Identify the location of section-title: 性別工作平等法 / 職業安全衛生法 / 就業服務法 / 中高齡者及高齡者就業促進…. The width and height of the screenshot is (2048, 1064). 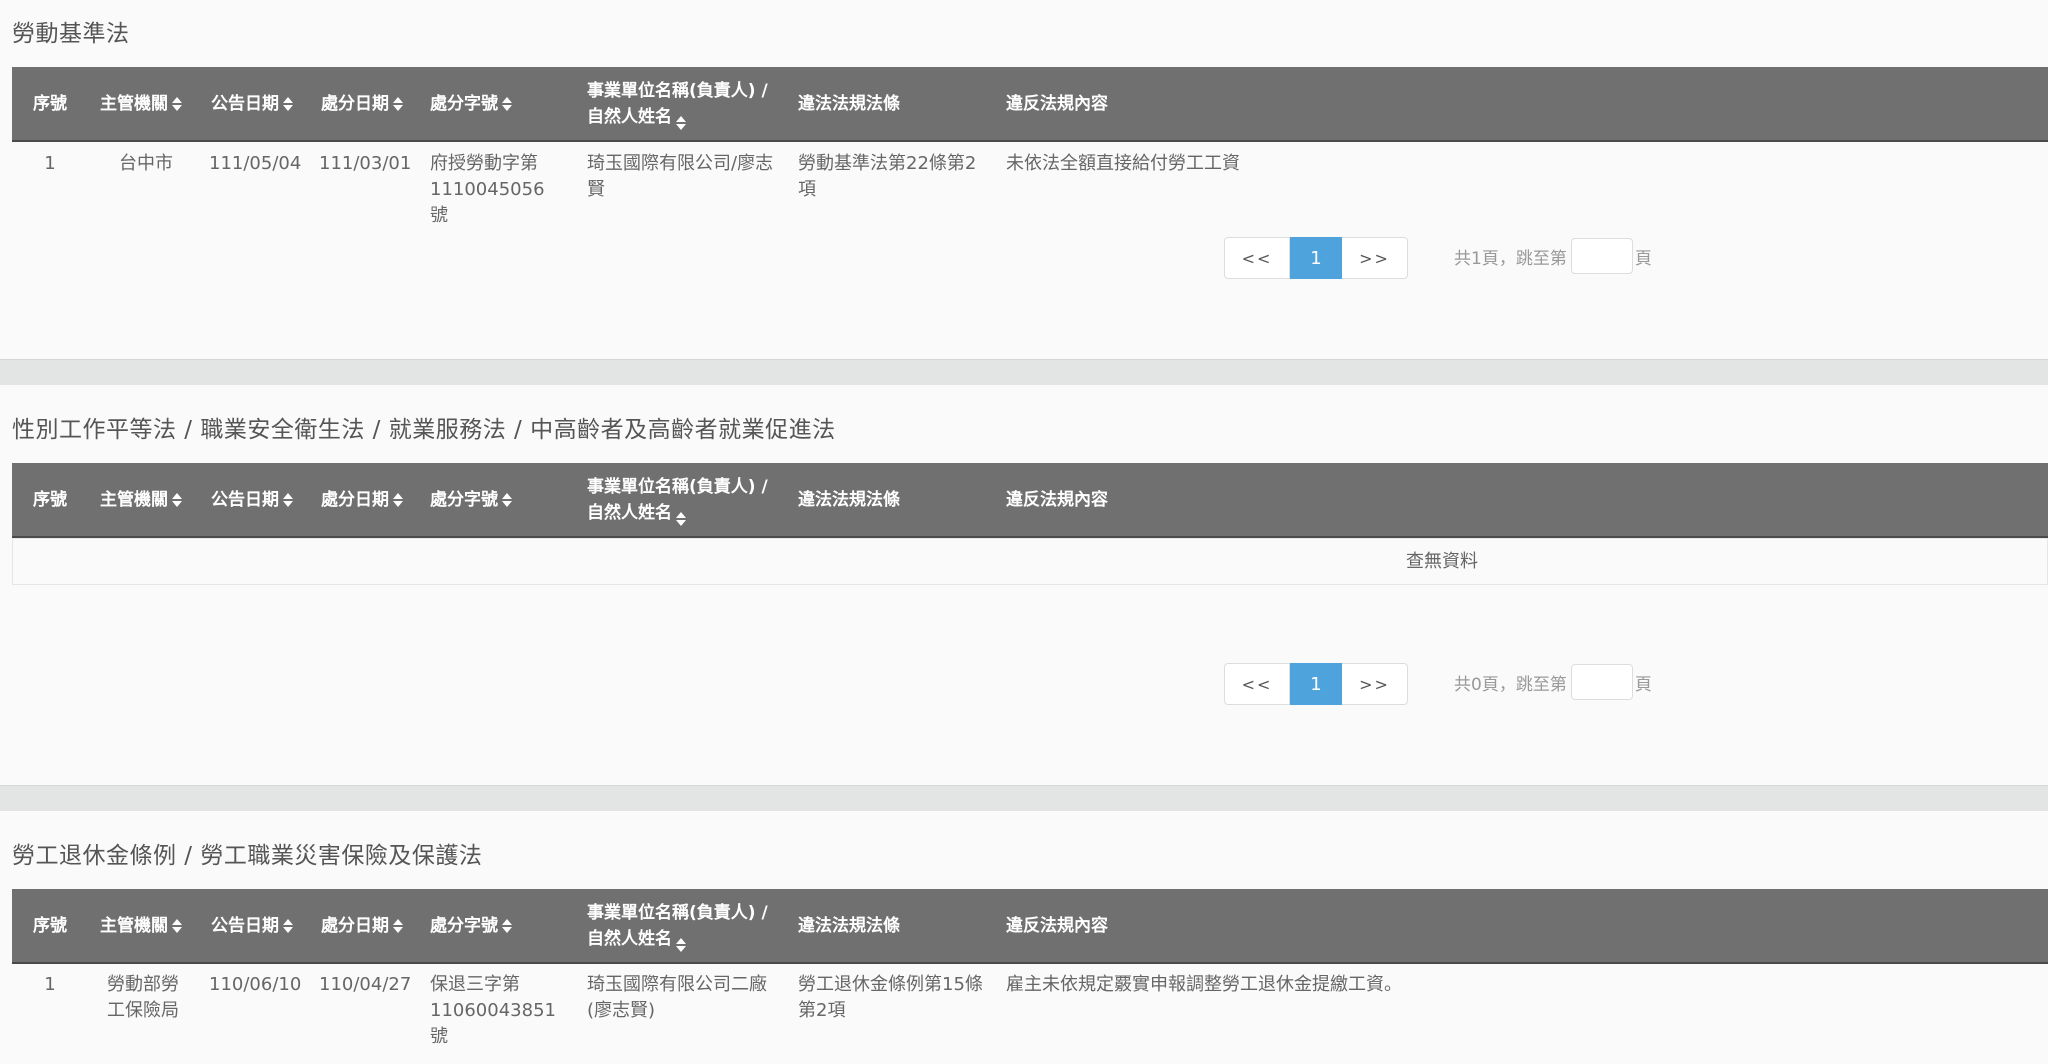
(424, 430).